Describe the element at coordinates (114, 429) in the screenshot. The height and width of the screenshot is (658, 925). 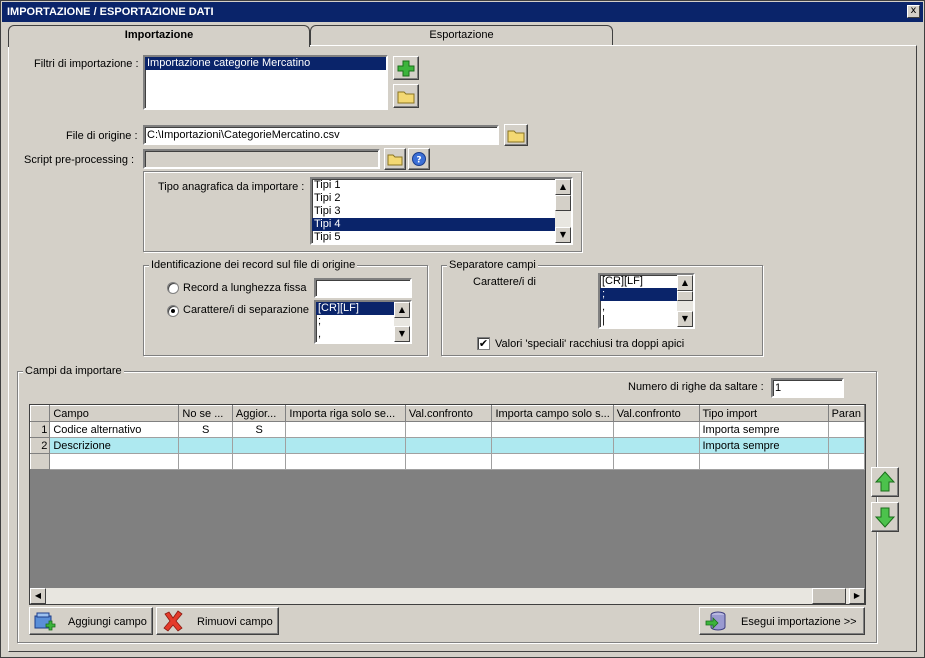
I see `cell-campo: Codice alternativo` at that location.